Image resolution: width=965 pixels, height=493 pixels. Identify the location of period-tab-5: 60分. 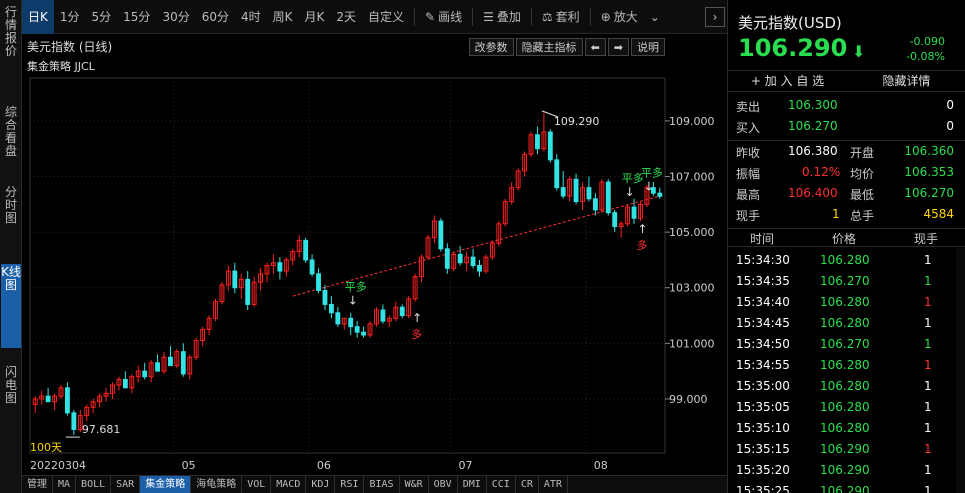
(215, 17).